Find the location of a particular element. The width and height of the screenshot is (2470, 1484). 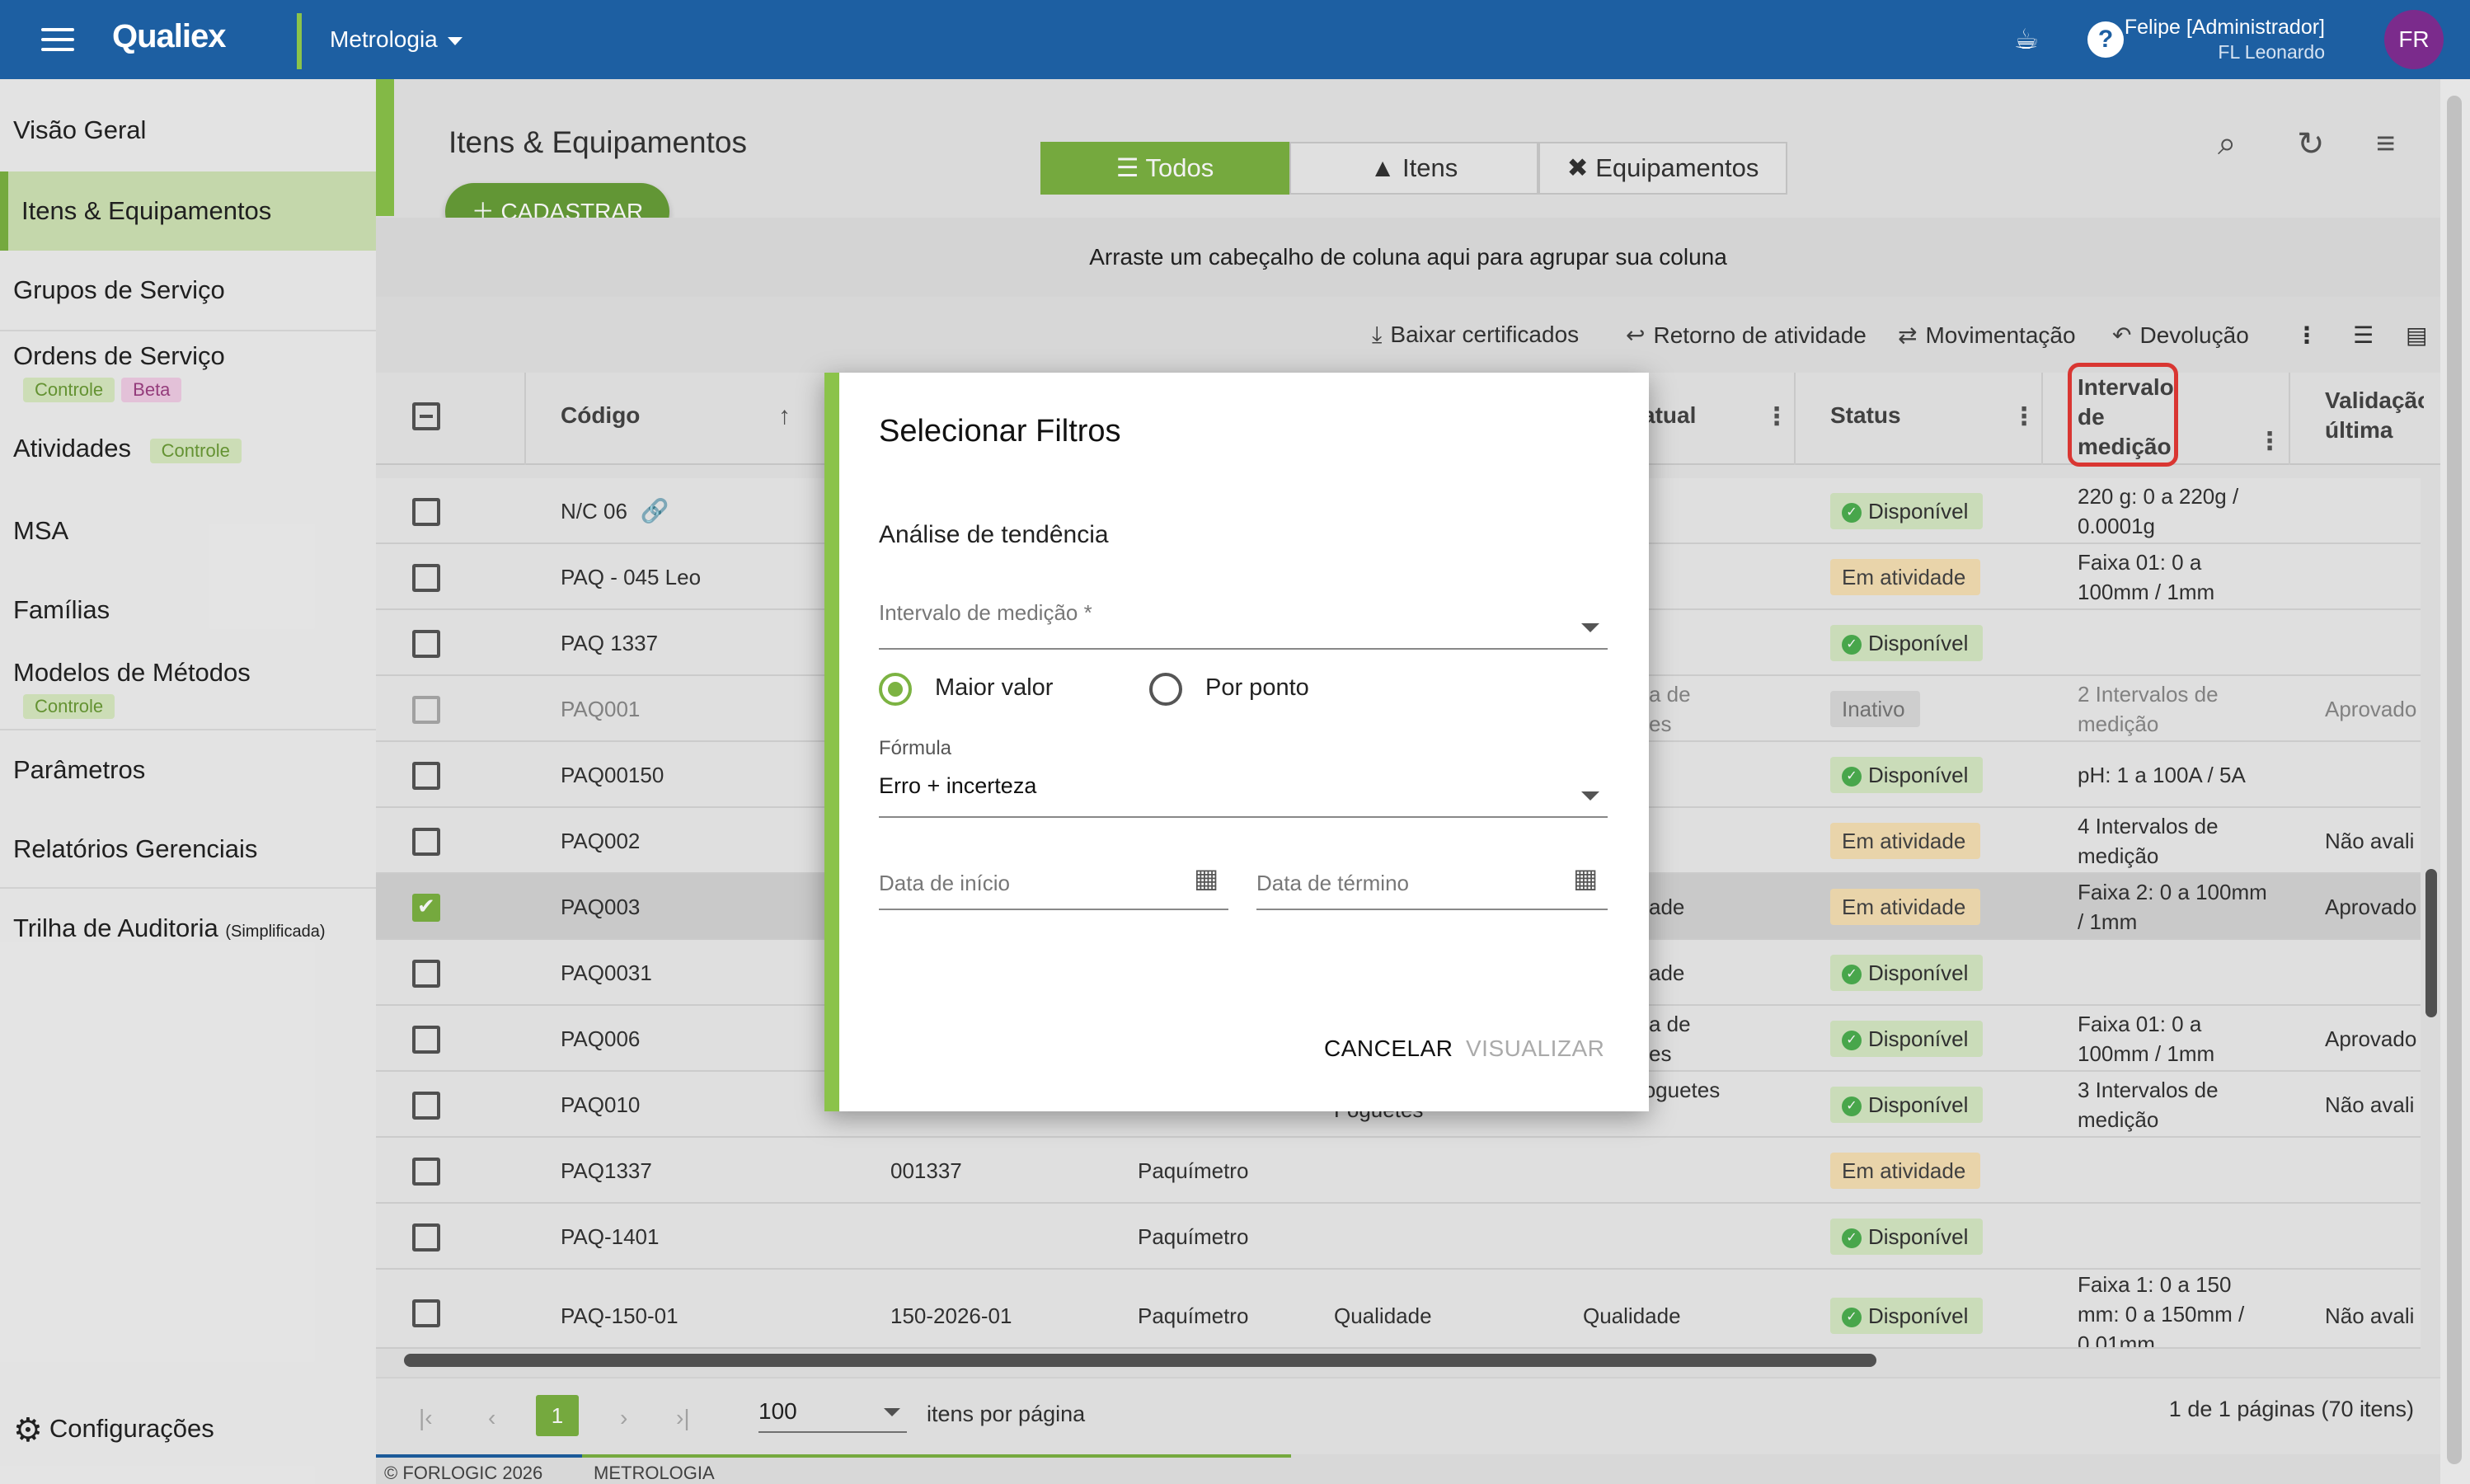

section-title: Análise de tendência is located at coordinates (994, 534).